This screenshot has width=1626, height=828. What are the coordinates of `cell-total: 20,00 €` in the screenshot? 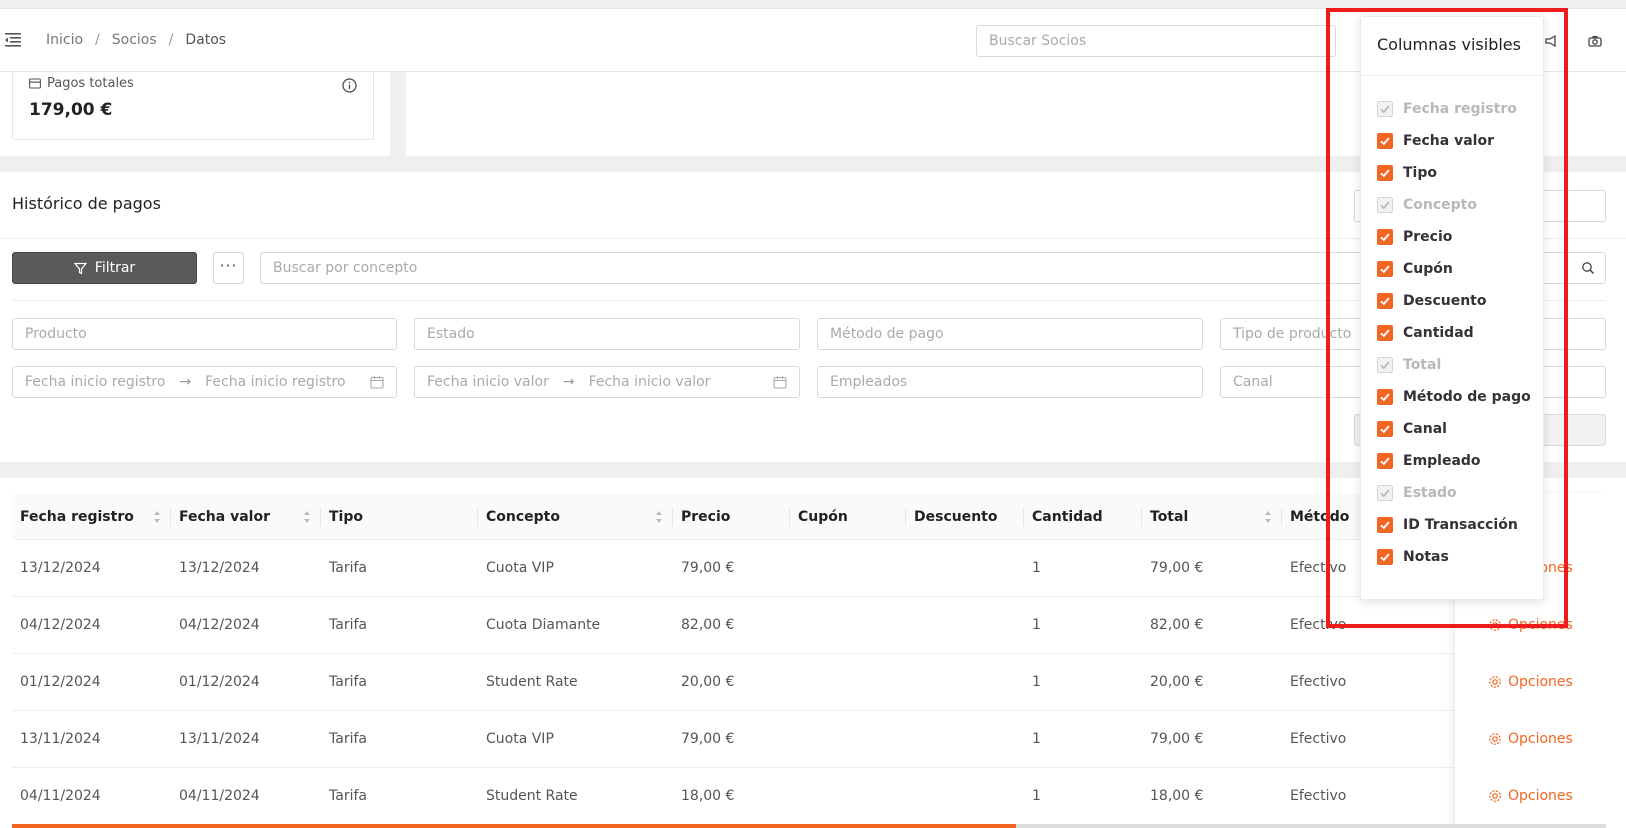 It's located at (1177, 682).